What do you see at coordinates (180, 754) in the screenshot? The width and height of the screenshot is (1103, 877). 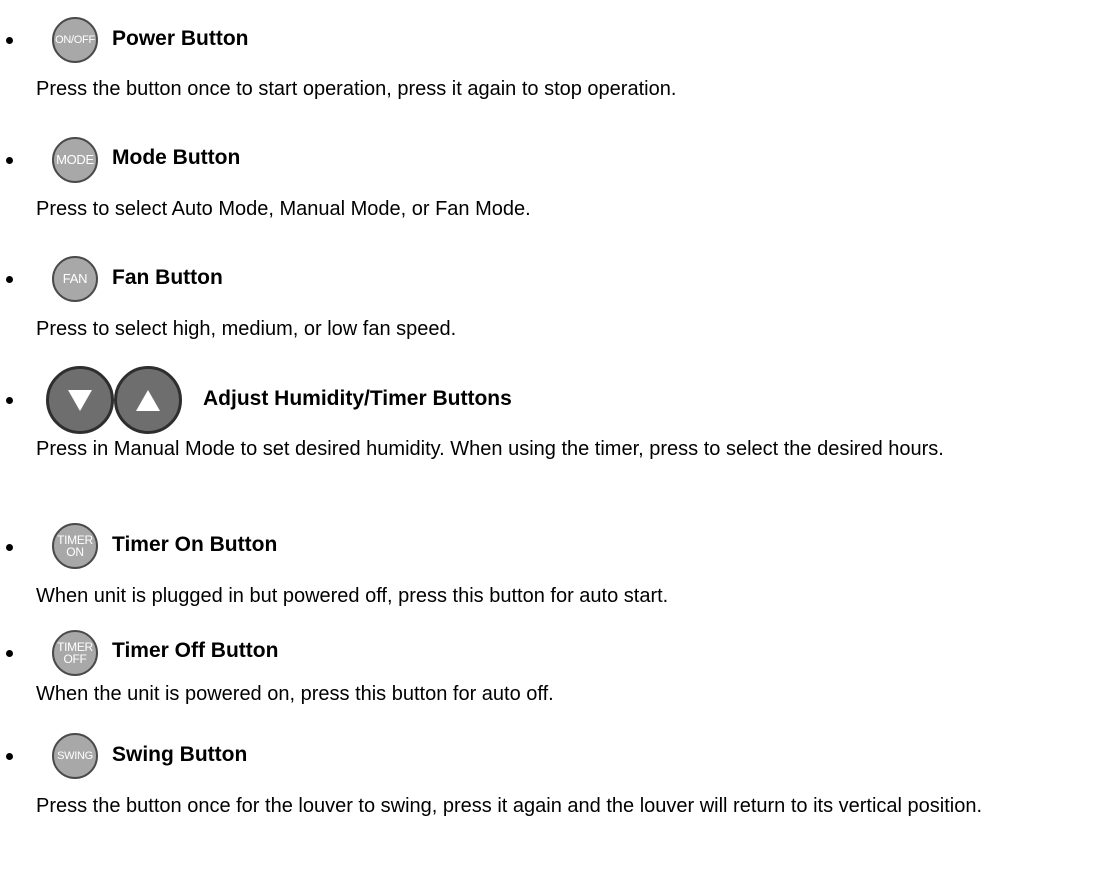 I see `swing-button-title: Swing Button` at bounding box center [180, 754].